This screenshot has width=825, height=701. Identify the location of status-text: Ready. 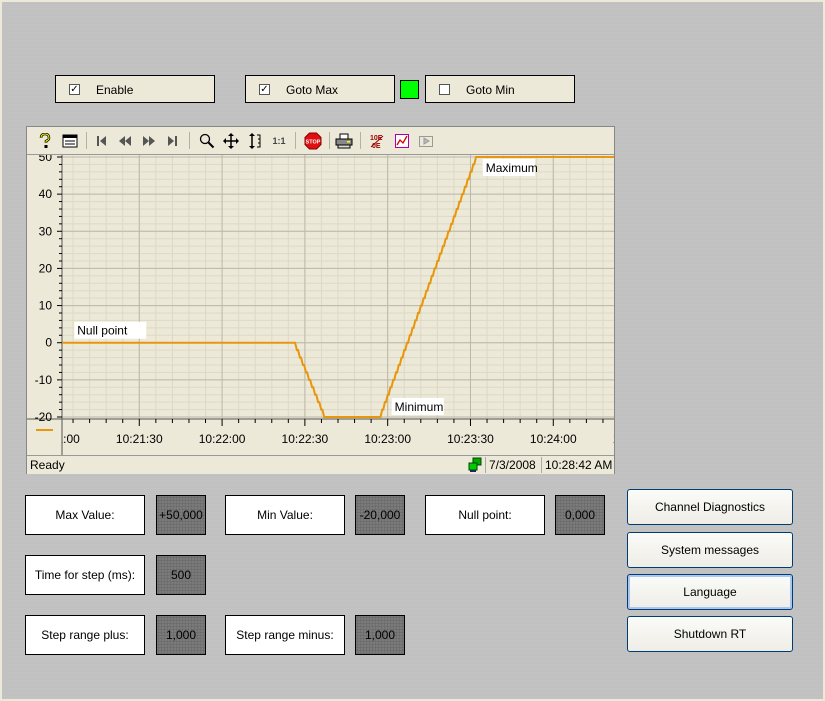
(47, 465).